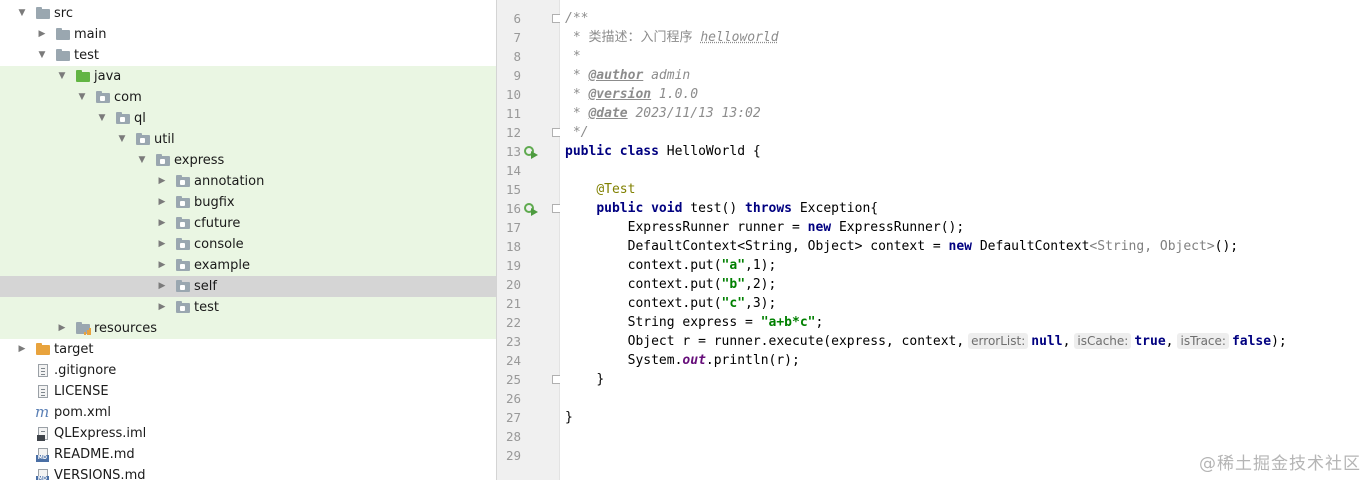  What do you see at coordinates (709, 151) in the screenshot?
I see `class-declaration: HelloWorld {` at bounding box center [709, 151].